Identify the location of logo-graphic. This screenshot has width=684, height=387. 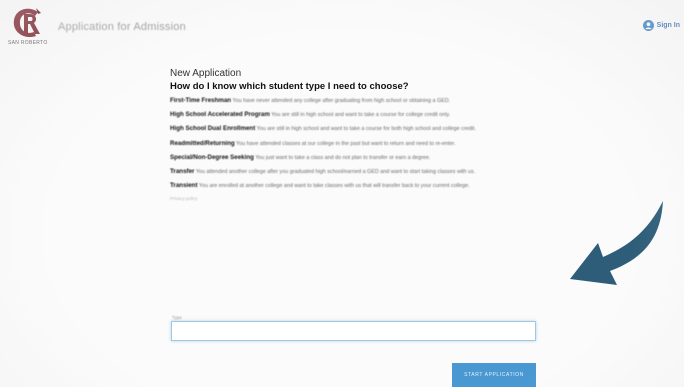
(27, 23).